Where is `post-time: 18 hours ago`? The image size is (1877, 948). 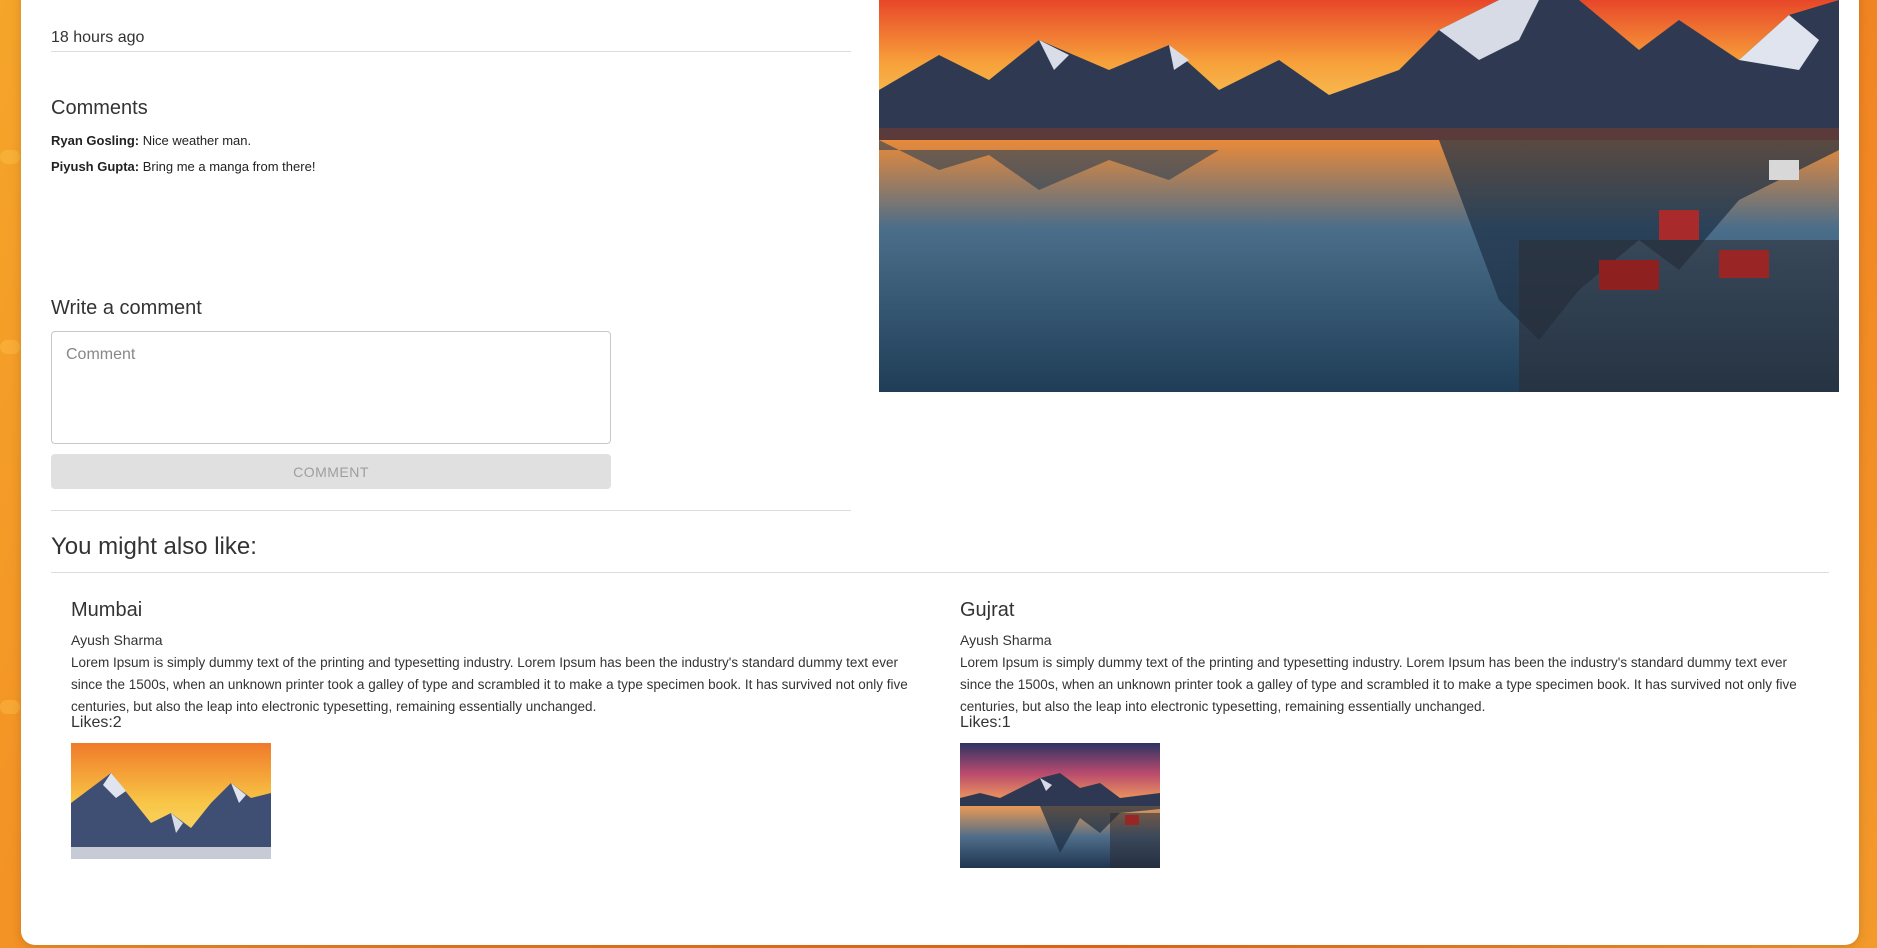
post-time: 18 hours ago is located at coordinates (98, 37).